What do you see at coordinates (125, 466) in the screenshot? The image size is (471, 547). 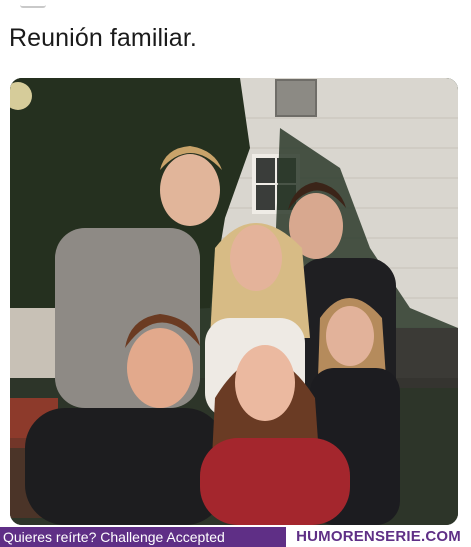 I see `person-tshirt-black` at bounding box center [125, 466].